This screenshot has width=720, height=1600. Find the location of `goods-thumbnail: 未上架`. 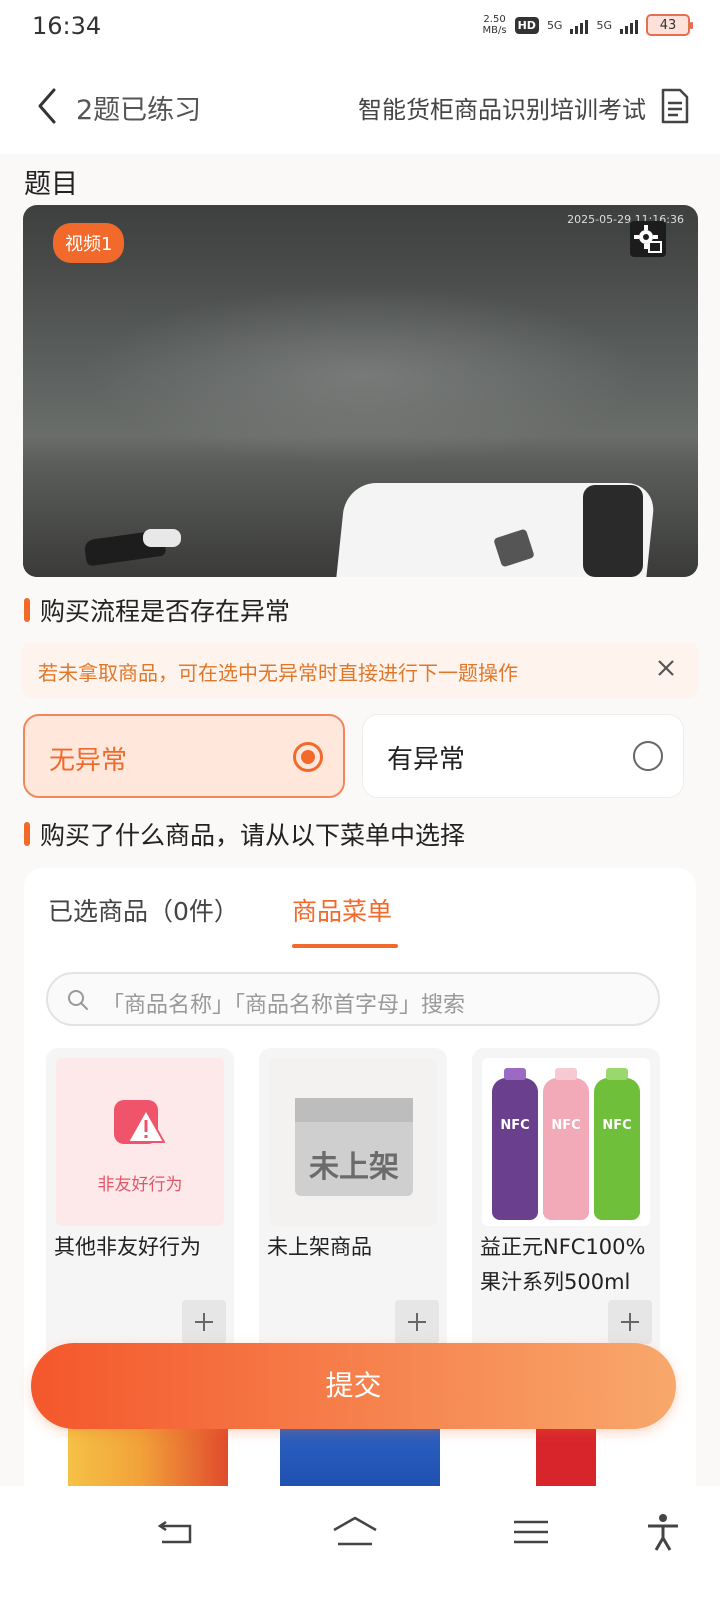

goods-thumbnail: 未上架 is located at coordinates (353, 1142).